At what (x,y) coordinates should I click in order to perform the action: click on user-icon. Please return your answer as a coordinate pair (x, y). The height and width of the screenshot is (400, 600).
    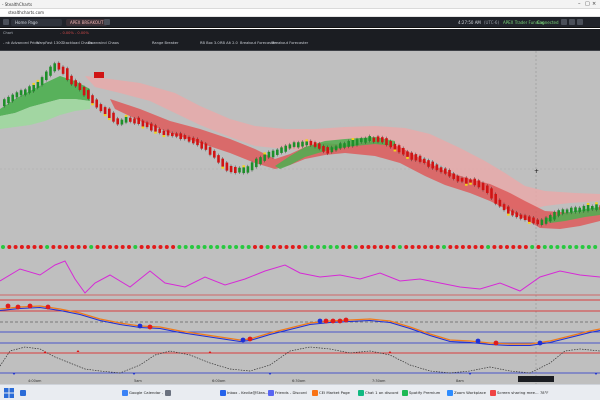
    Looking at the image, I should click on (580, 22).